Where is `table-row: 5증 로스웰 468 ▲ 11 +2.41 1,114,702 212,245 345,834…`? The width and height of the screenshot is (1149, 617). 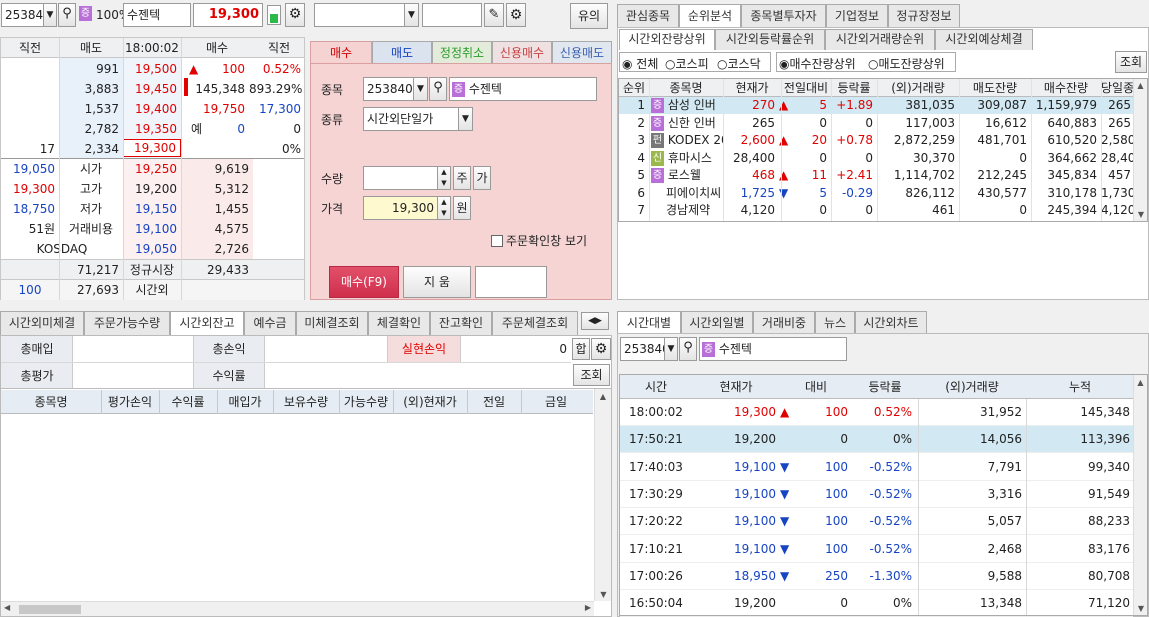
table-row: 5증 로스웰 468 ▲ 11 +2.41 1,114,702 212,245 345,834… is located at coordinates (876, 175).